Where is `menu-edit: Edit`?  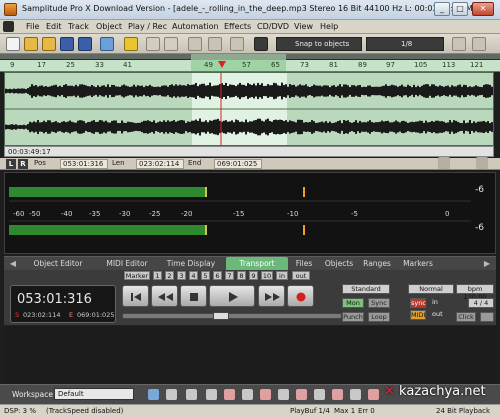 menu-edit: Edit is located at coordinates (54, 26).